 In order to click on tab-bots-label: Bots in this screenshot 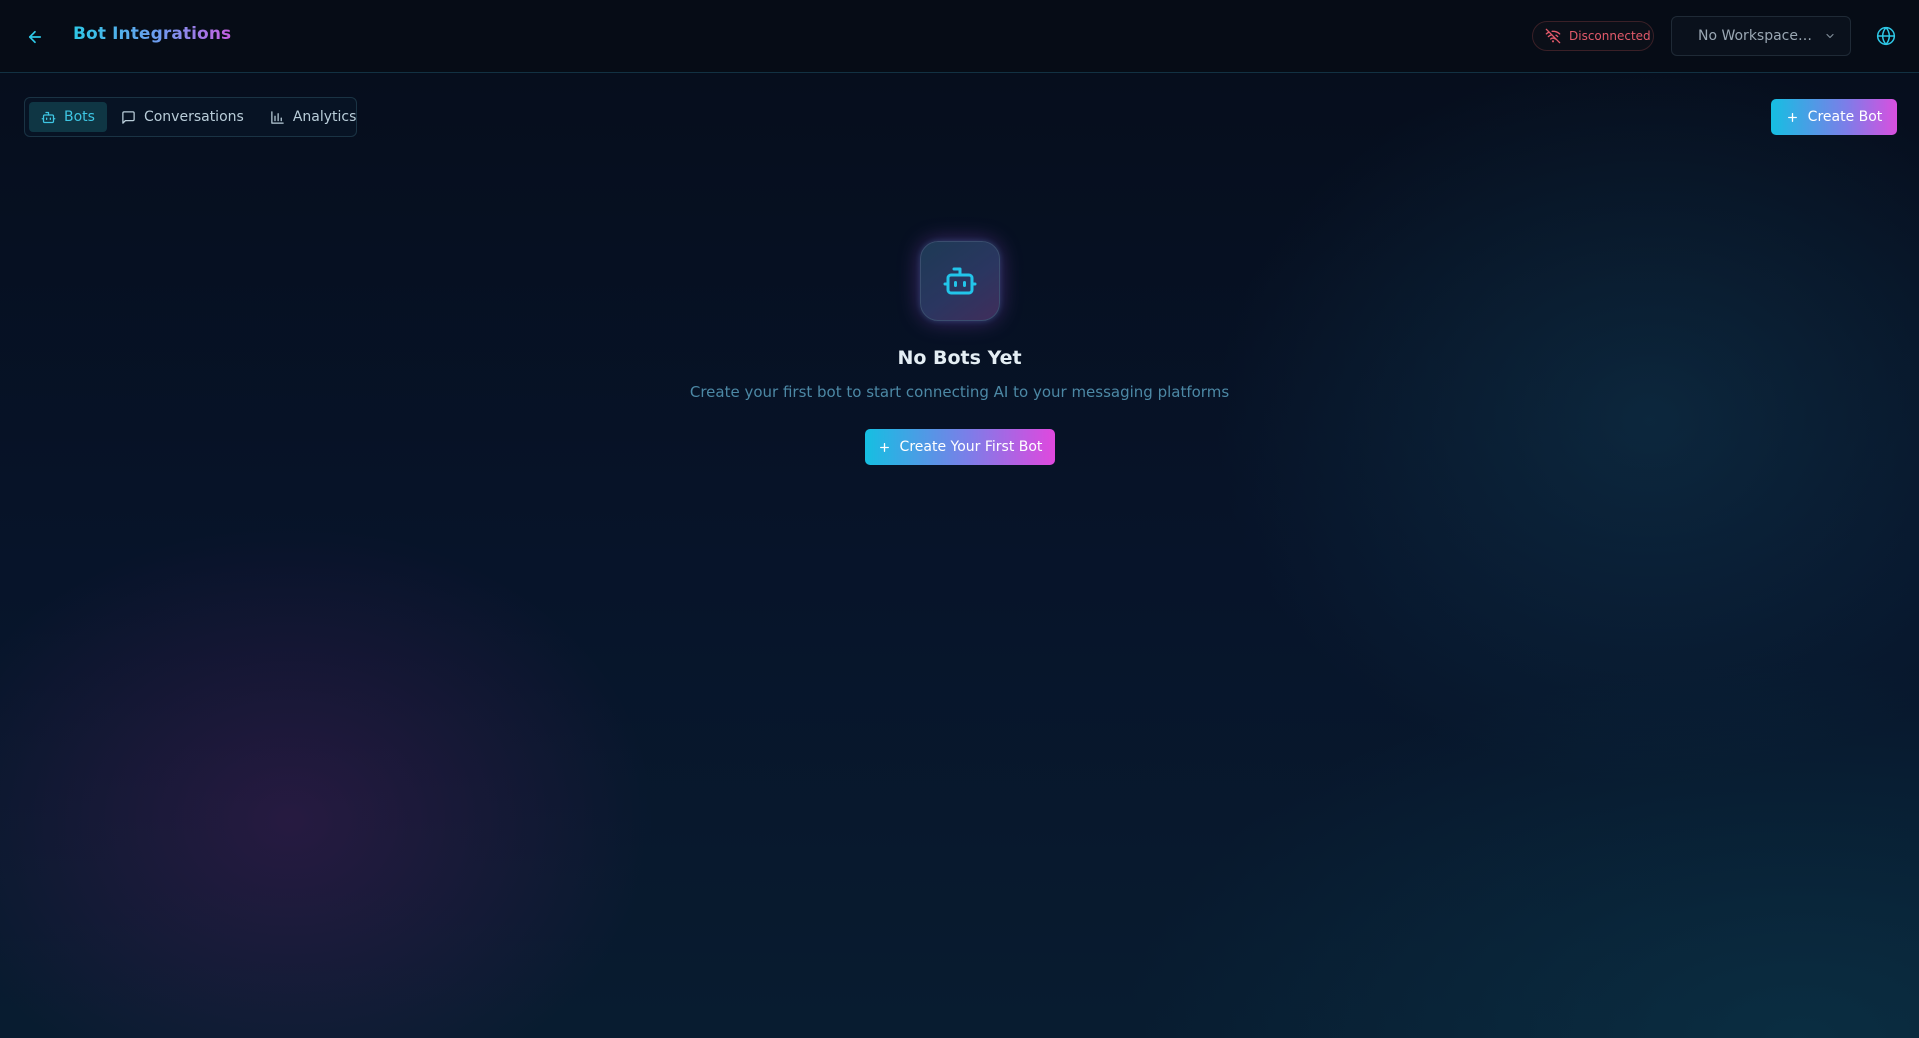, I will do `click(79, 117)`.